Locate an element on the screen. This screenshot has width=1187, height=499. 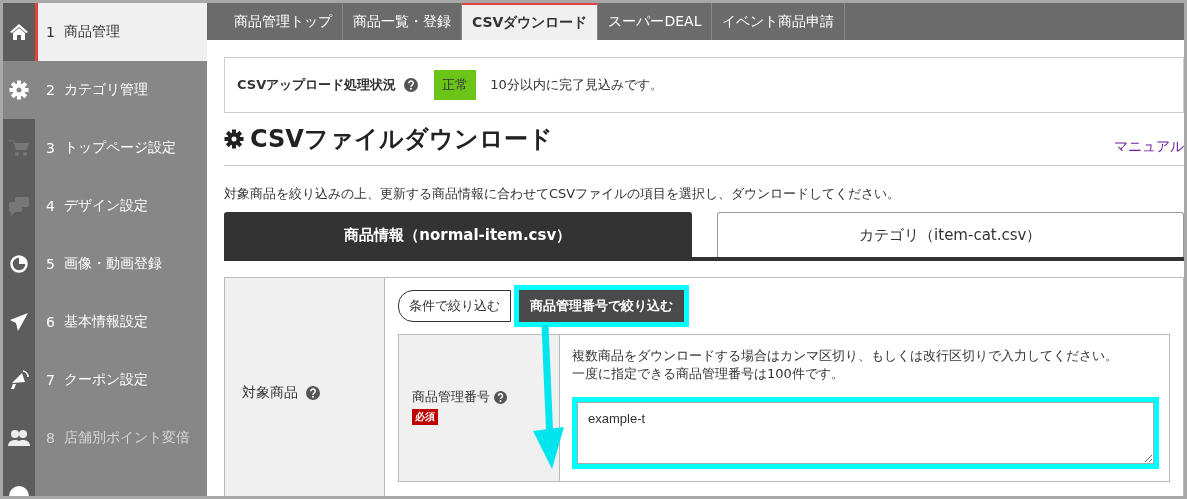
filter-toggle: 条件で絞り込む is located at coordinates (454, 306).